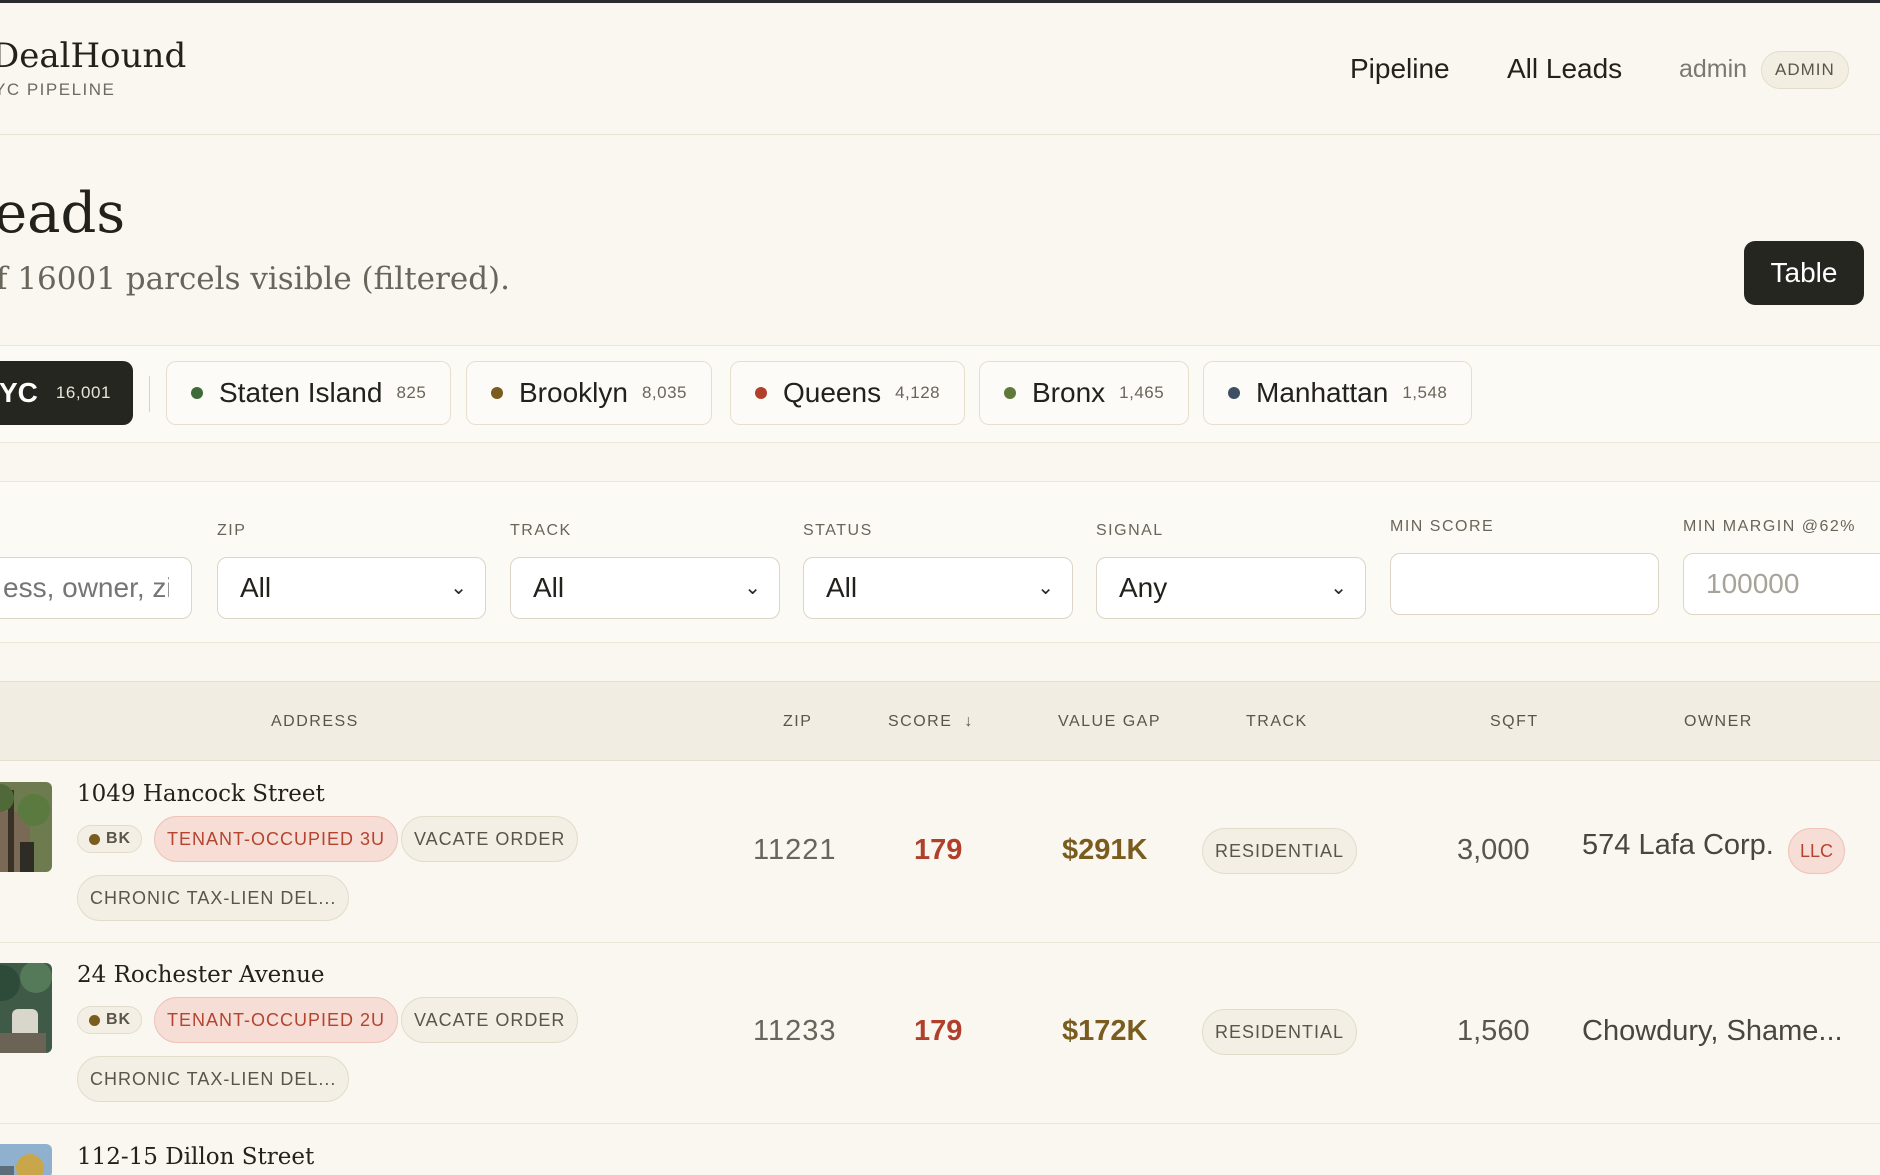  Describe the element at coordinates (838, 530) in the screenshot. I see `status-filter-label: STATUS` at that location.